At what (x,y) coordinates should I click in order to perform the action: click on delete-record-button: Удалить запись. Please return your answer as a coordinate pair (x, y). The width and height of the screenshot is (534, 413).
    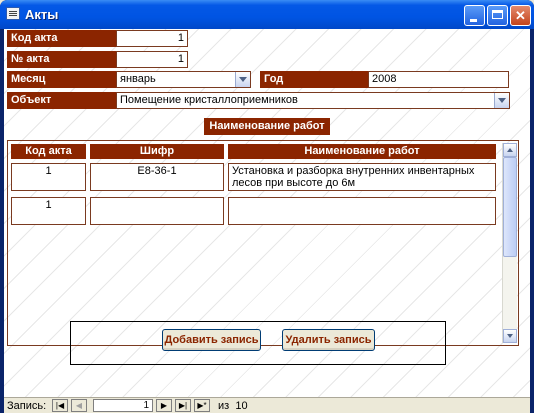
    Looking at the image, I should click on (328, 340).